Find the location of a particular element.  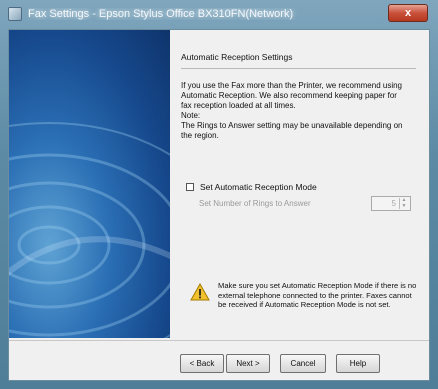

rings-option: Set Number of Rings to Answer 5 ▲ ▼ is located at coordinates (305, 203).